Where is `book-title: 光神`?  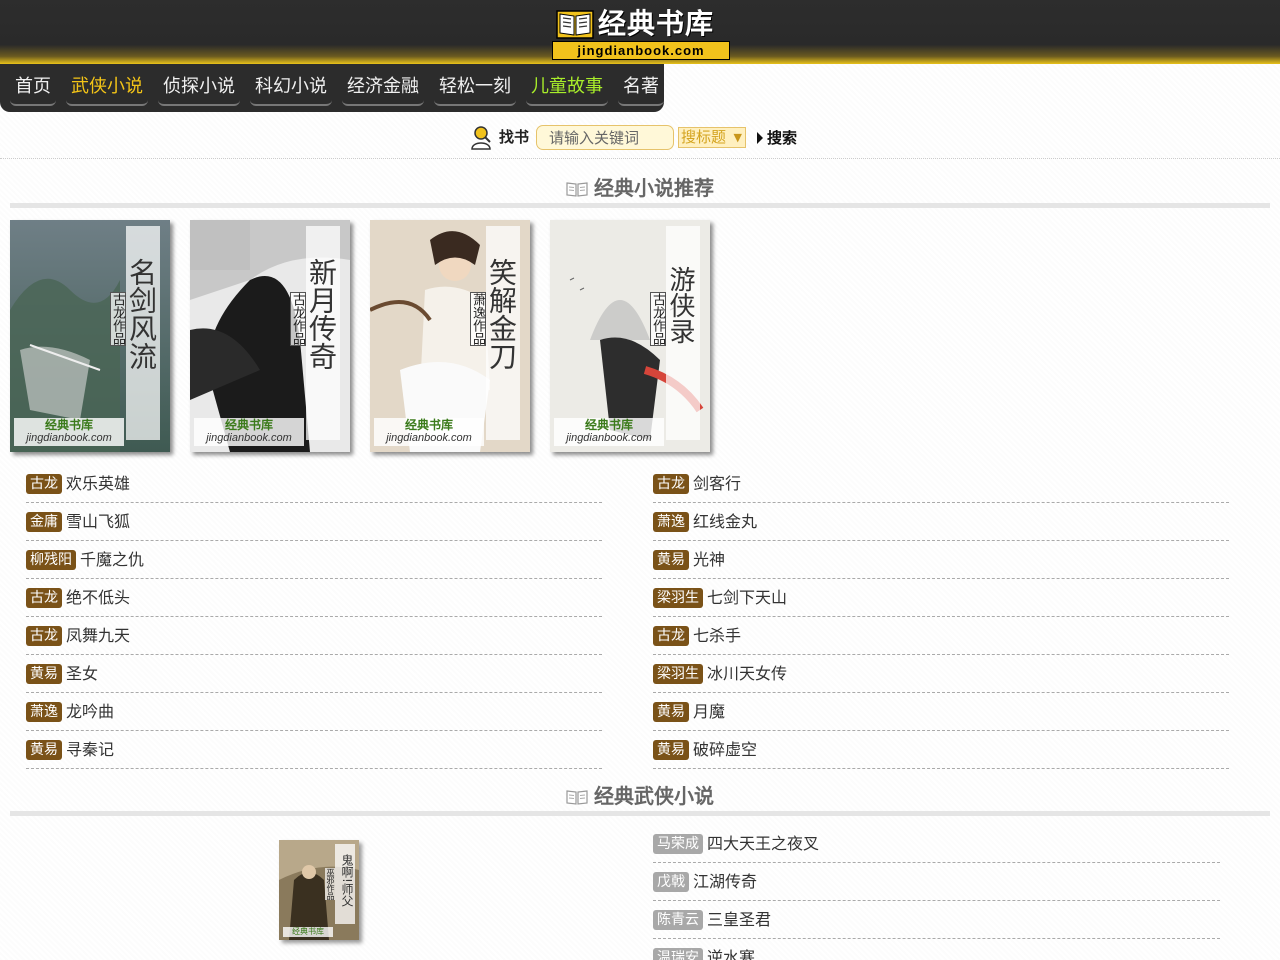
book-title: 光神 is located at coordinates (709, 559).